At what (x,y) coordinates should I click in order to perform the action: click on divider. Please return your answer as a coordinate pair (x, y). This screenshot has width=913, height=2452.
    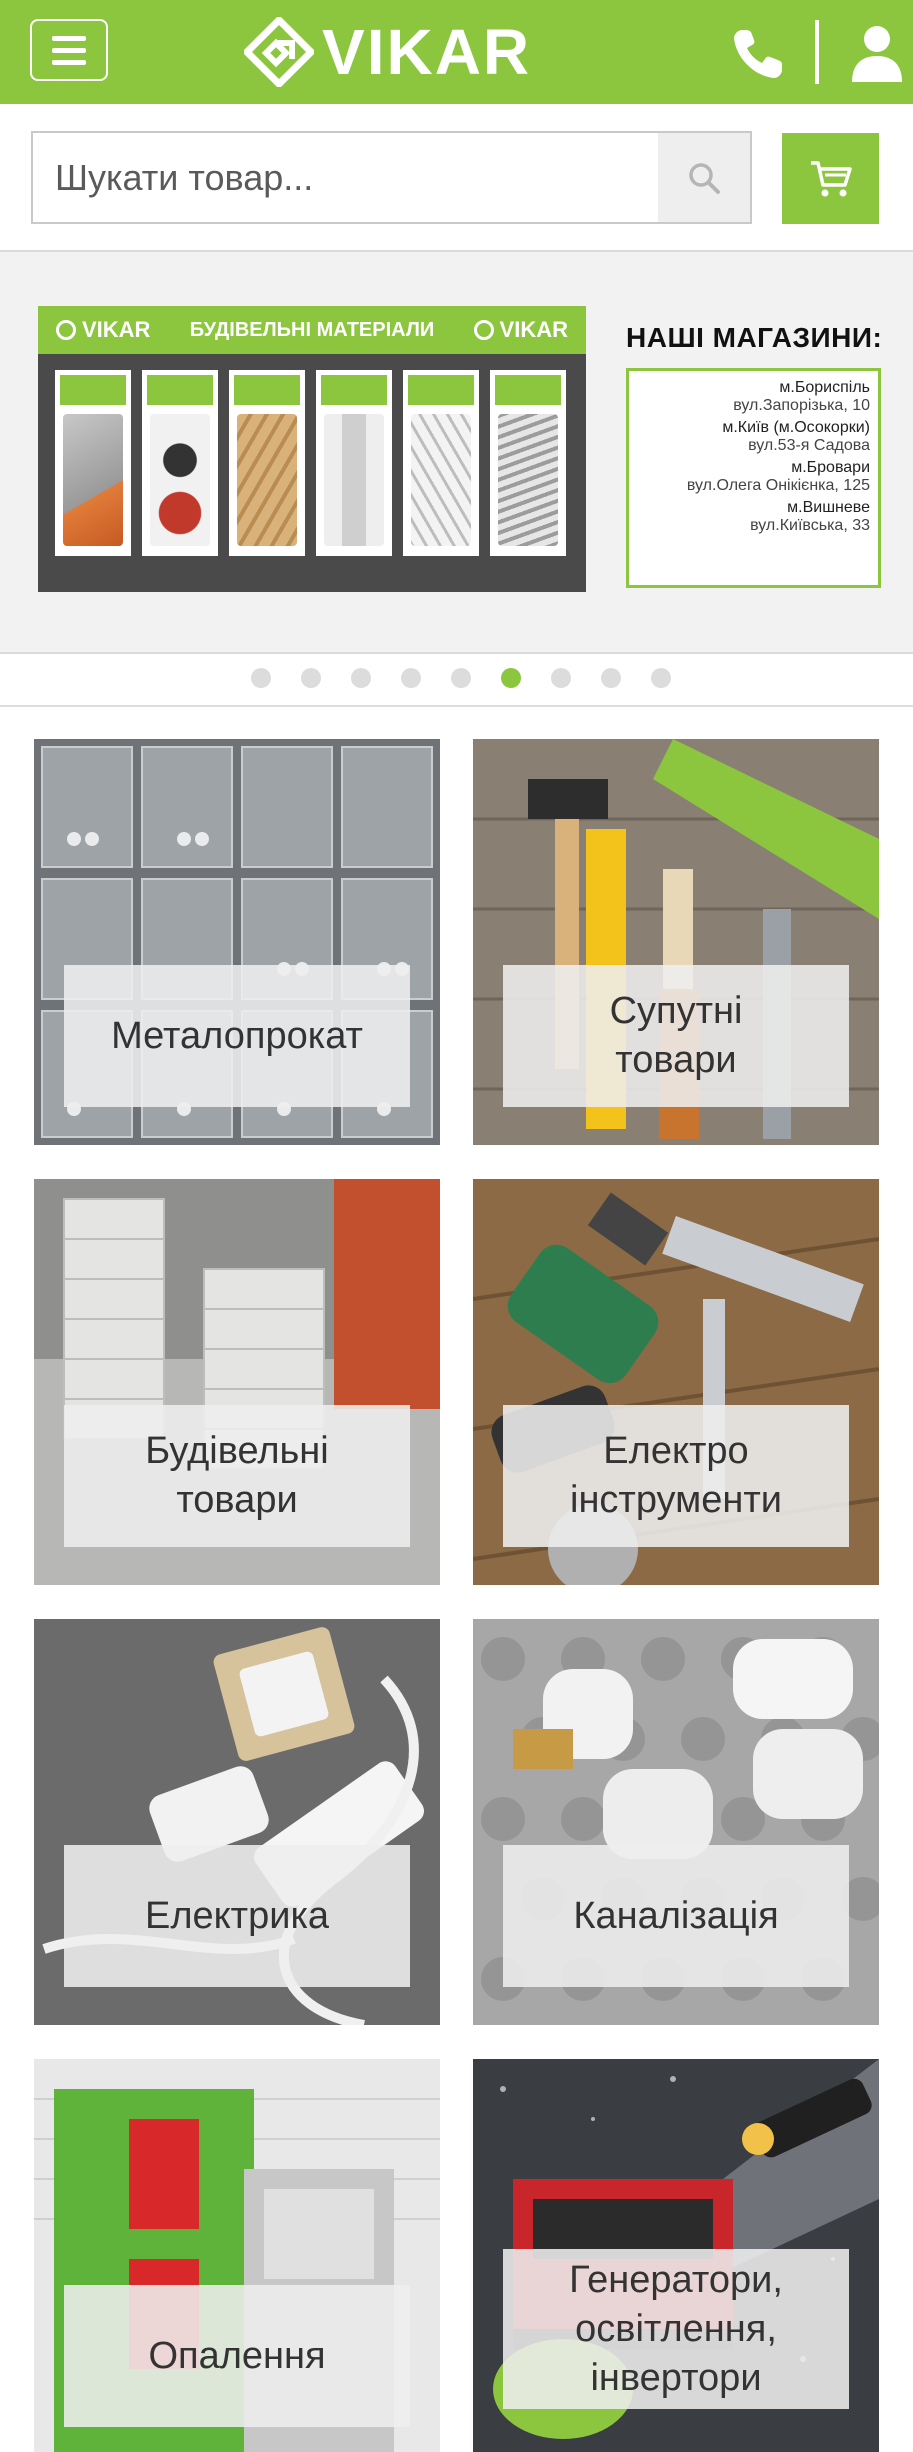
    Looking at the image, I should click on (456, 706).